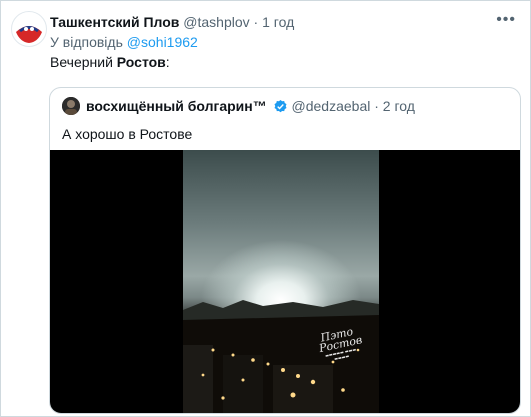 The image size is (531, 417). I want to click on author-avatar, so click(29, 29).